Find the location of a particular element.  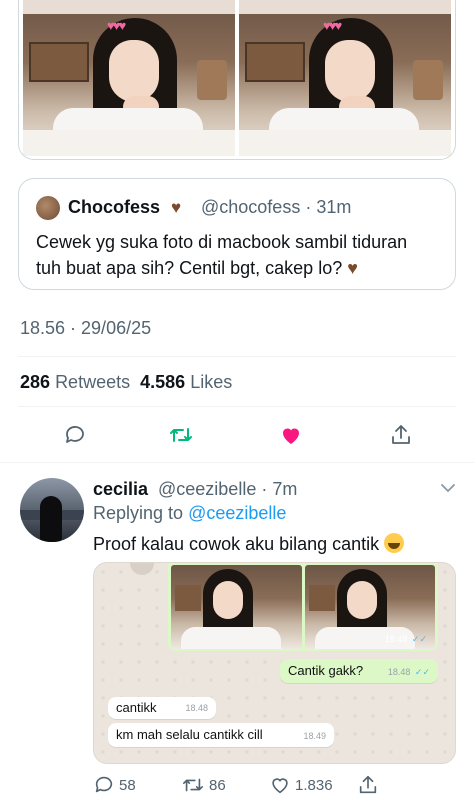

quoted-author-avatar is located at coordinates (48, 208).